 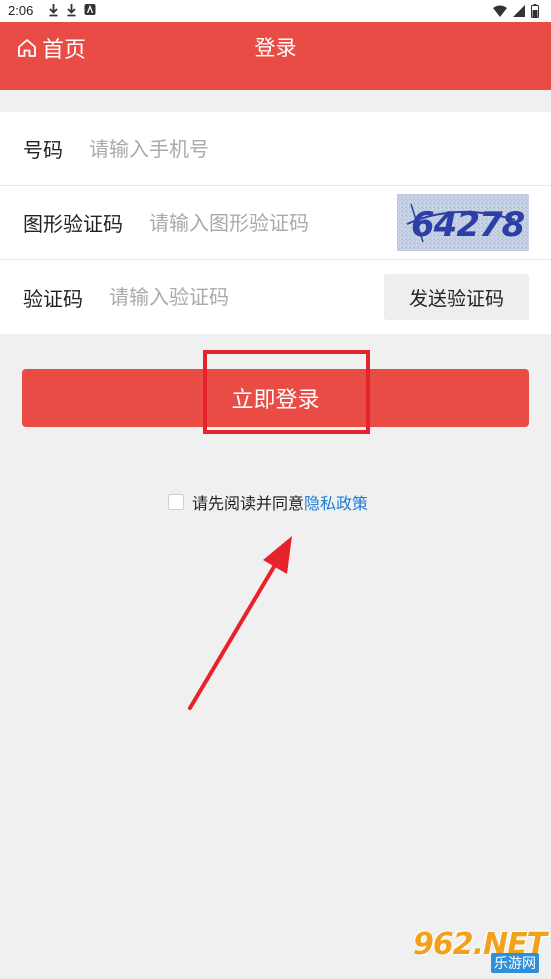 I want to click on status-bar: 2:06, so click(x=275, y=11).